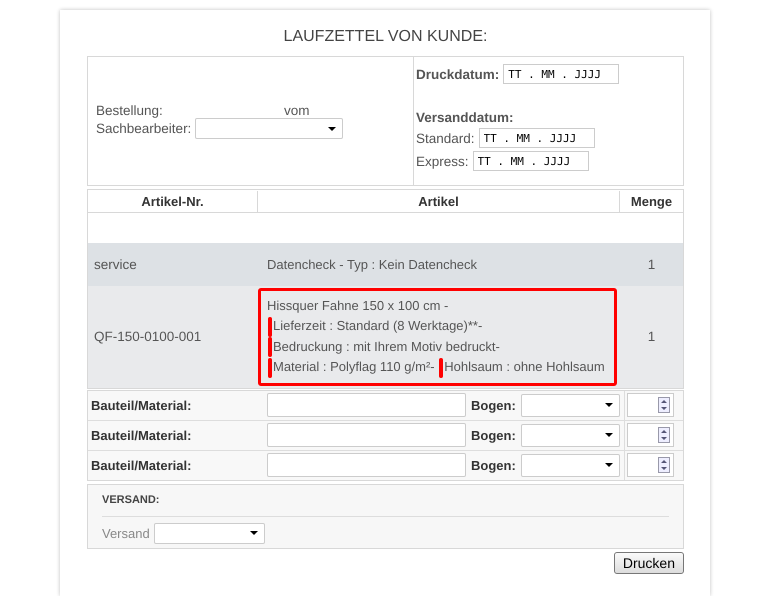  I want to click on column-header: Menge, so click(652, 201).